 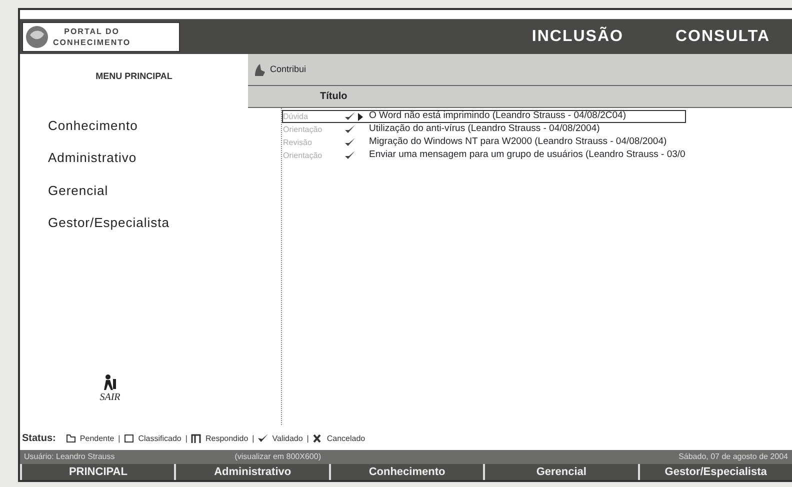 What do you see at coordinates (518, 142) in the screenshot?
I see `row-title: Migração do Windows NT para W2000 (Leandro Strauss - 04/08/2004)` at bounding box center [518, 142].